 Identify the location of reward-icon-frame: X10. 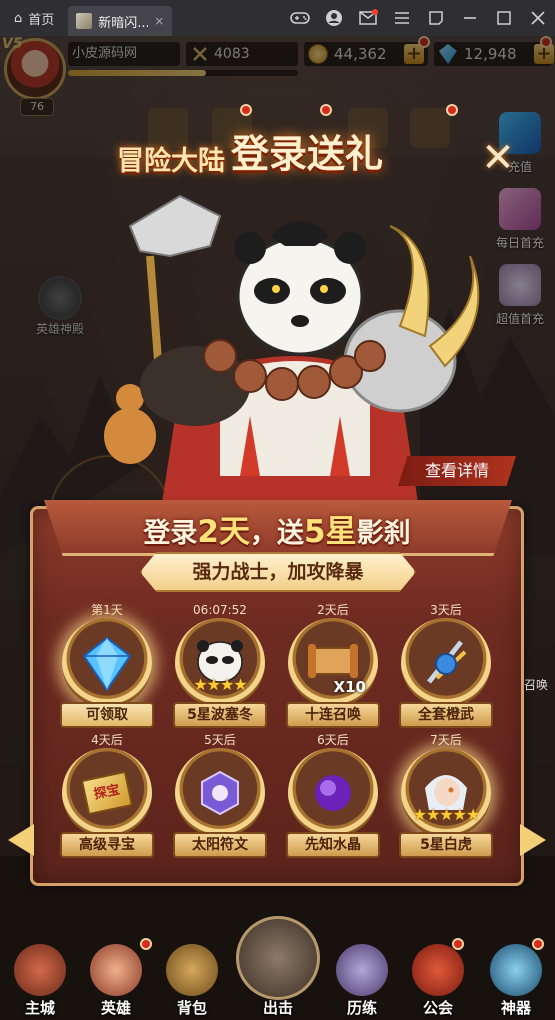
(333, 663).